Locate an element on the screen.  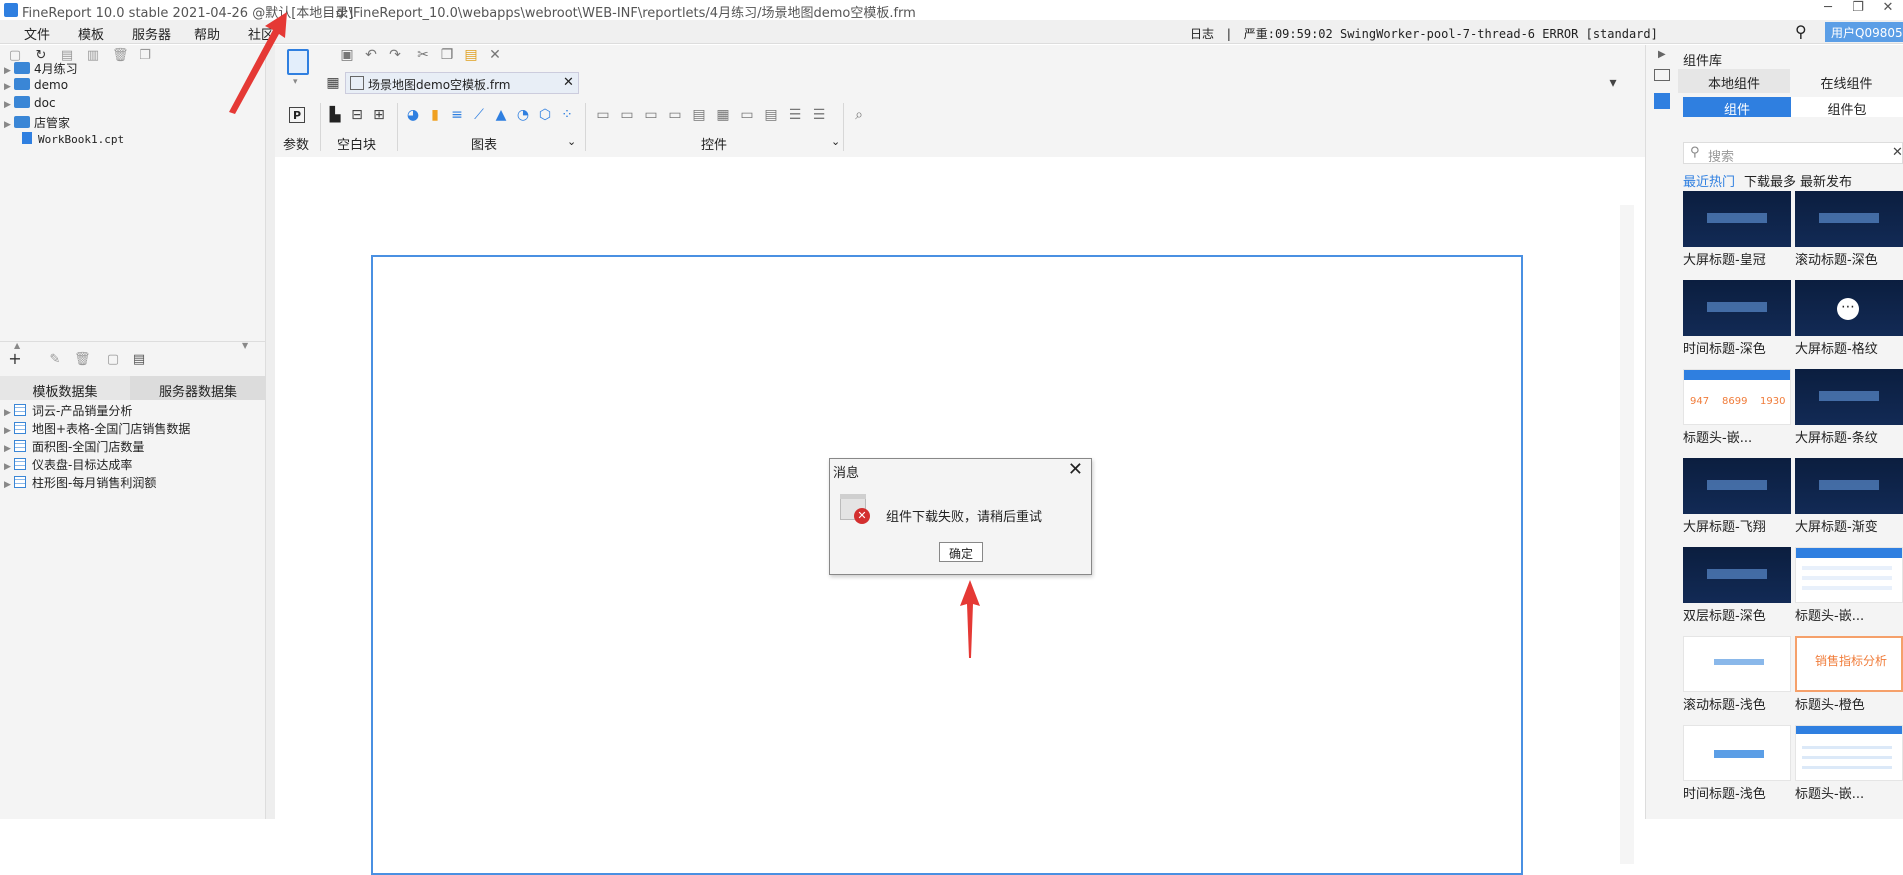
radio-widget-icon: ☰ is located at coordinates (819, 115).